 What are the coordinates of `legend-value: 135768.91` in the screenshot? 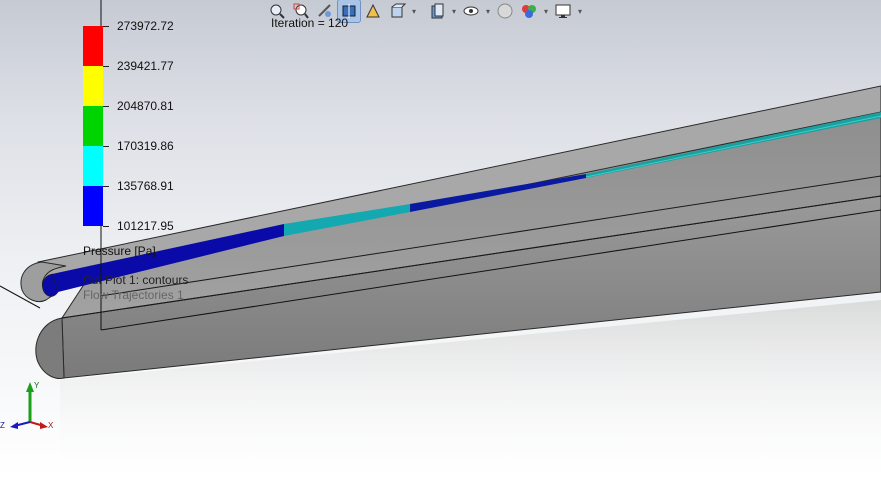 It's located at (145, 186).